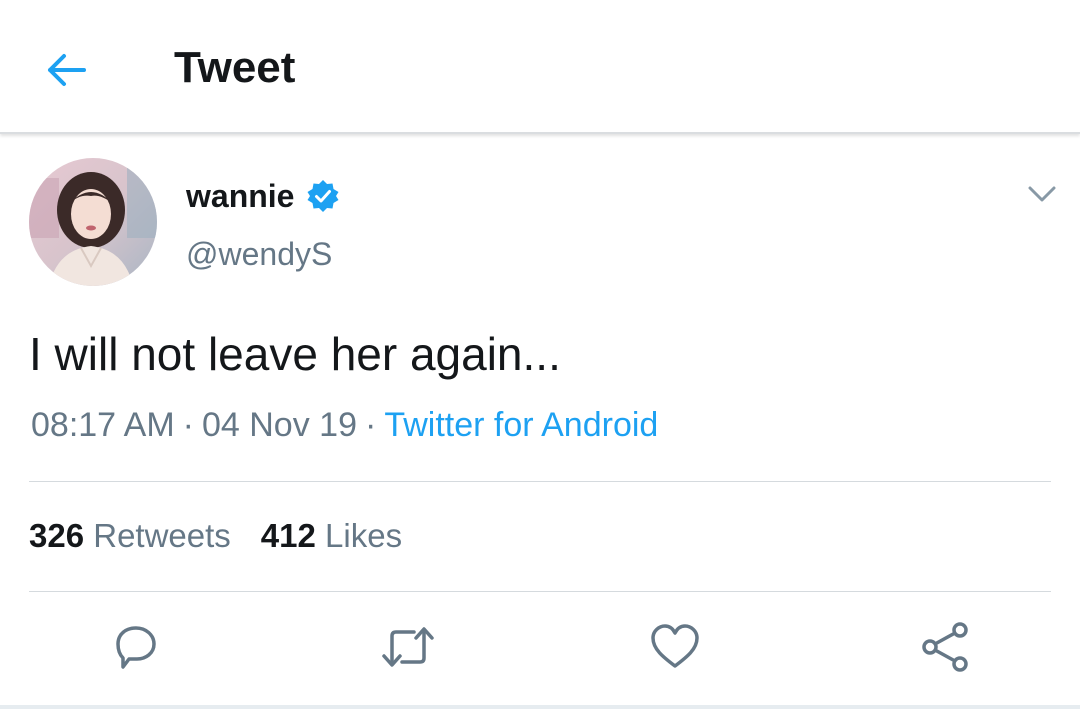  I want to click on chevron-down-icon, so click(1042, 194).